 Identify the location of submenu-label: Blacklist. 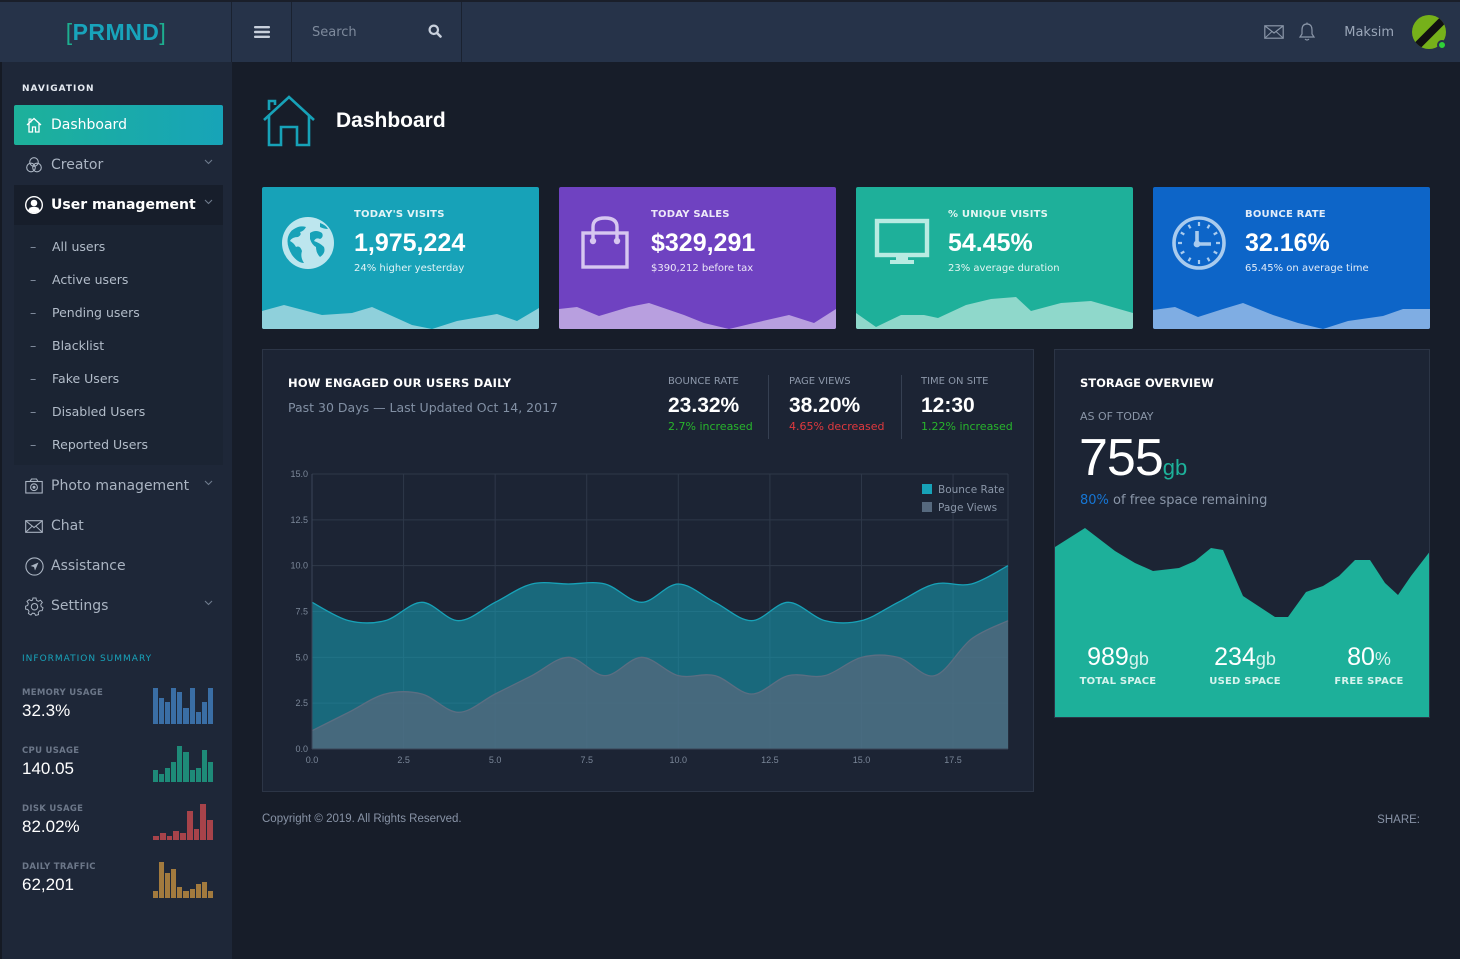
(78, 345).